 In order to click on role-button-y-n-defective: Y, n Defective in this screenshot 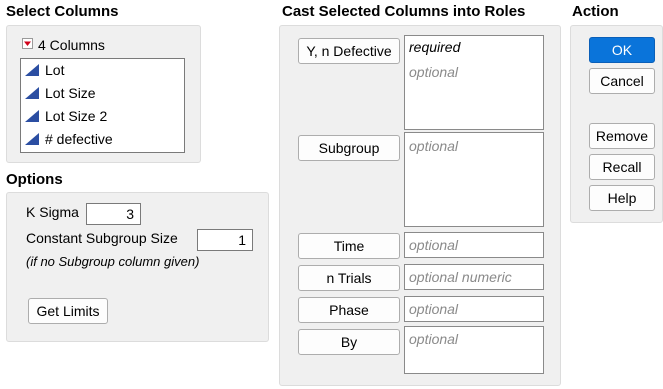, I will do `click(349, 51)`.